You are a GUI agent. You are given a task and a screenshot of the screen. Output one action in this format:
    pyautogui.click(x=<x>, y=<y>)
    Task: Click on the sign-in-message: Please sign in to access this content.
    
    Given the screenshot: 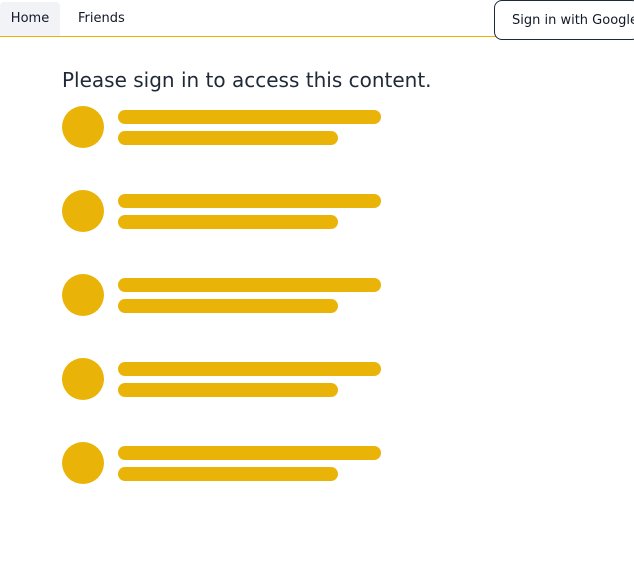 What is the action you would take?
    pyautogui.click(x=247, y=80)
    